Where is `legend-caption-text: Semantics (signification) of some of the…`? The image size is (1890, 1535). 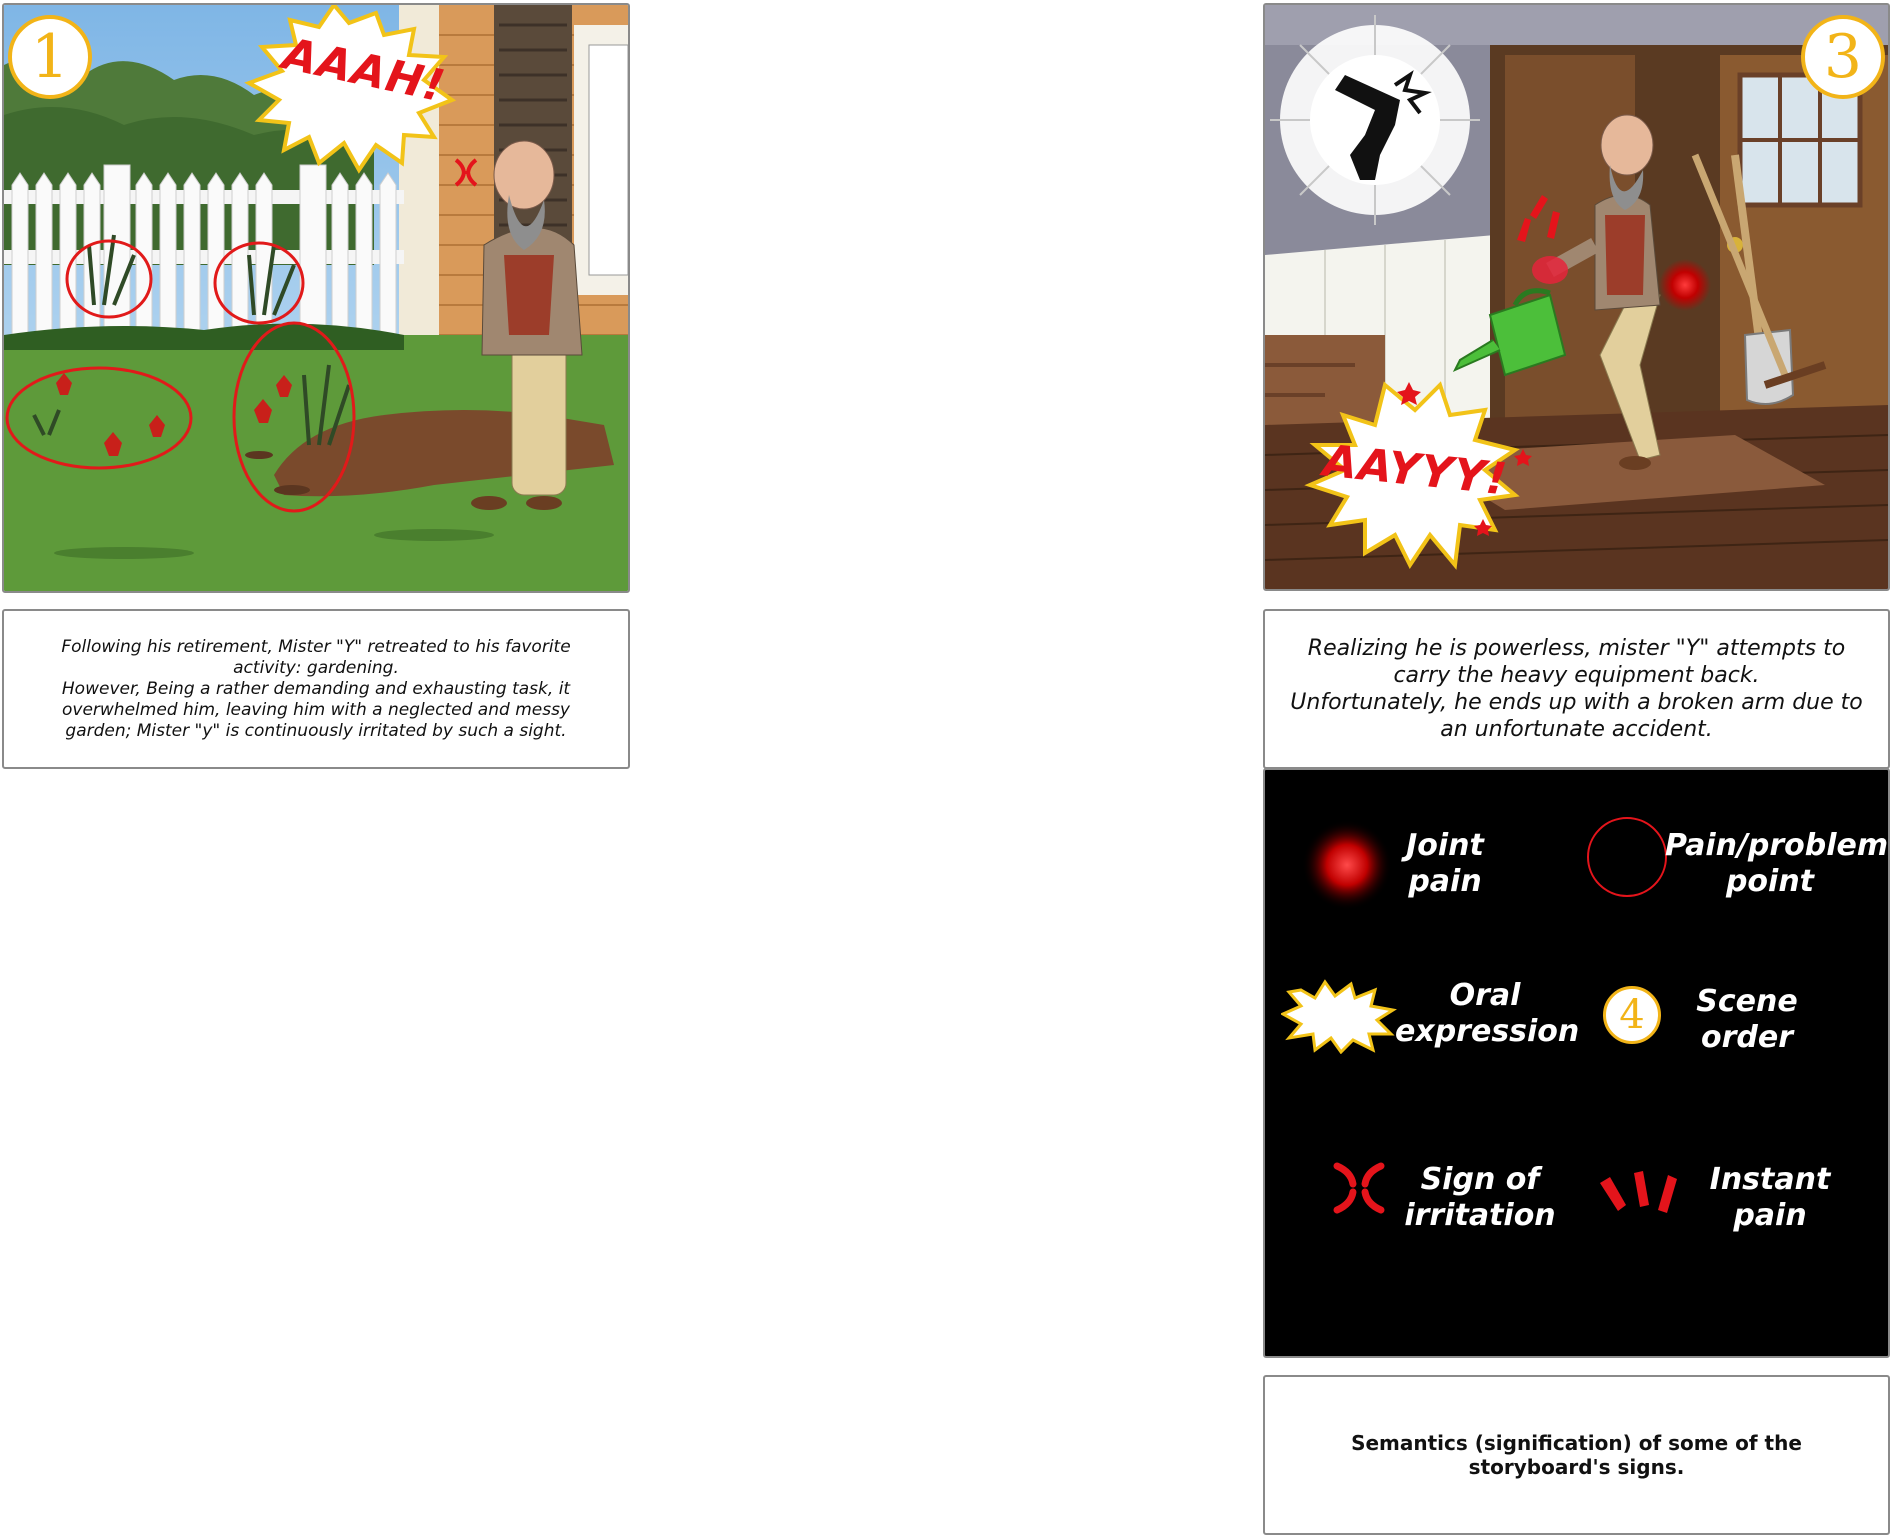
legend-caption-text: Semantics (signification) of some of the… is located at coordinates (1576, 1455).